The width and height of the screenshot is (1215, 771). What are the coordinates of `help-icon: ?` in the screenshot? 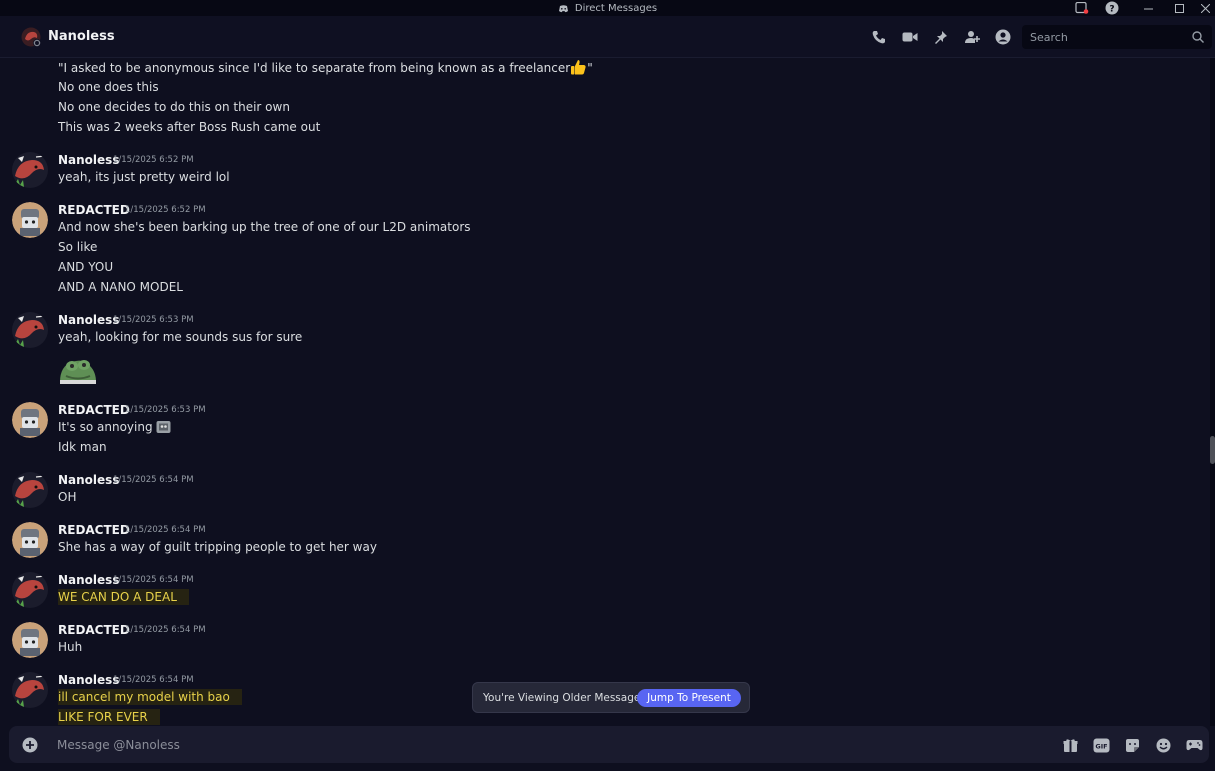 It's located at (1112, 8).